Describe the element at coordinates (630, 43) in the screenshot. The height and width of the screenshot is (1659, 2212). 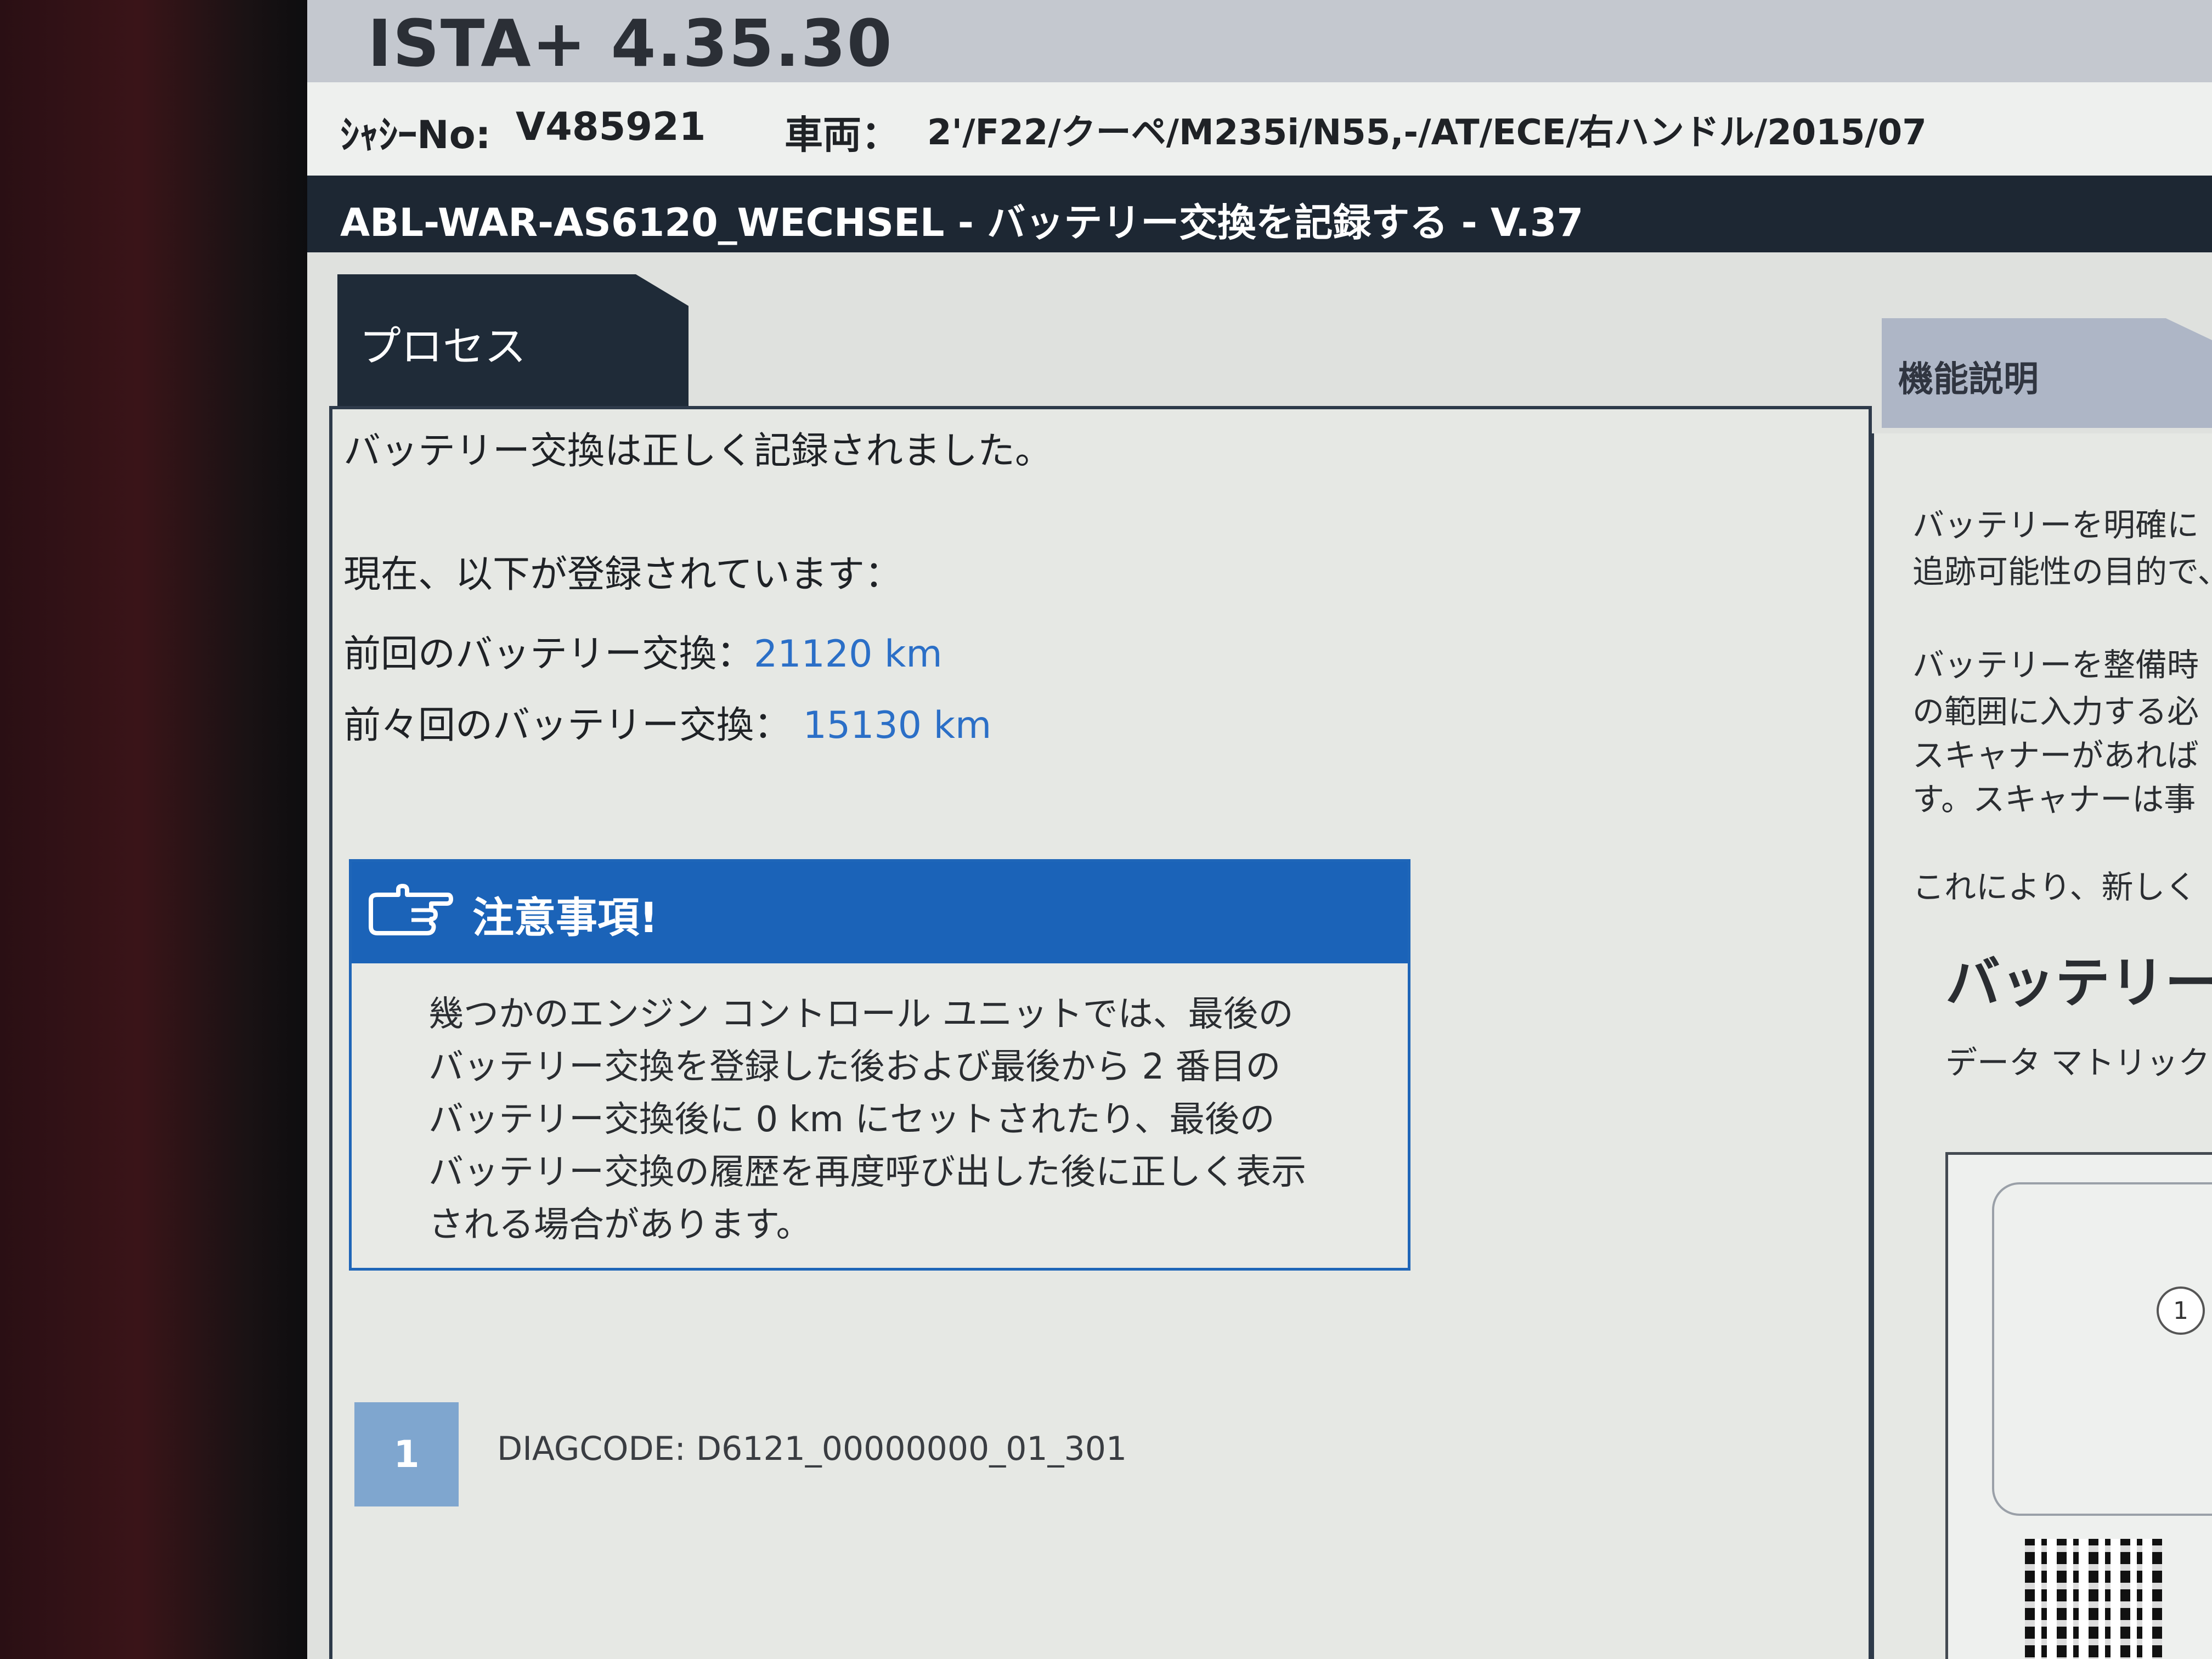
I see `app-title: ISTA+ 4.35.30` at that location.